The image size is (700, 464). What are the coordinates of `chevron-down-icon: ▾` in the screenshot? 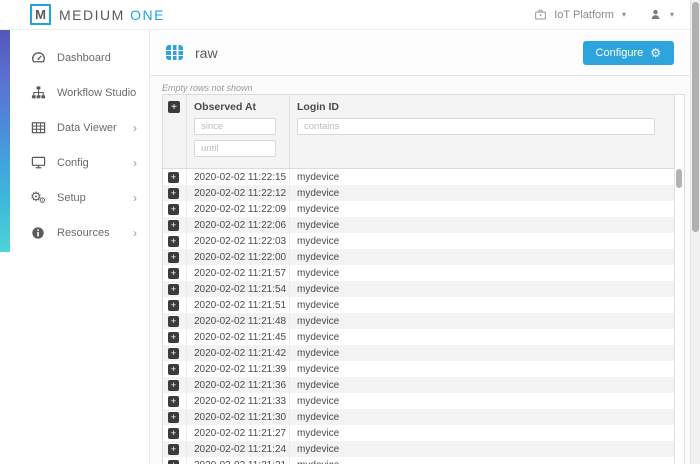 It's located at (624, 14).